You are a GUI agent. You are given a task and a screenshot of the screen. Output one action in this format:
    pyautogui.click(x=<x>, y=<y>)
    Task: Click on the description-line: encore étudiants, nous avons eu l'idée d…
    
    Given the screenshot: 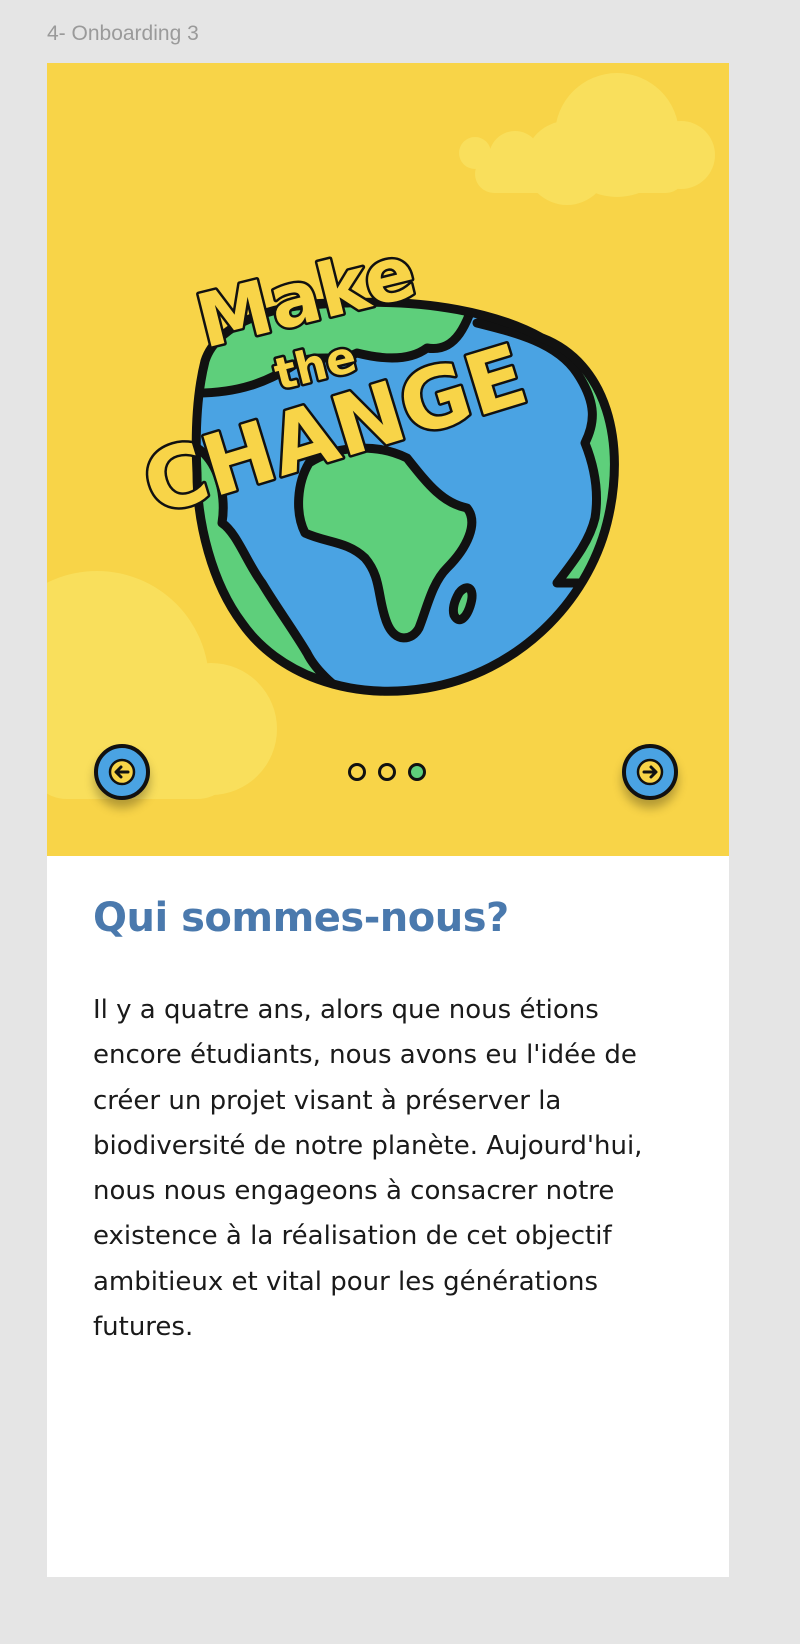 What is the action you would take?
    pyautogui.click(x=365, y=1055)
    